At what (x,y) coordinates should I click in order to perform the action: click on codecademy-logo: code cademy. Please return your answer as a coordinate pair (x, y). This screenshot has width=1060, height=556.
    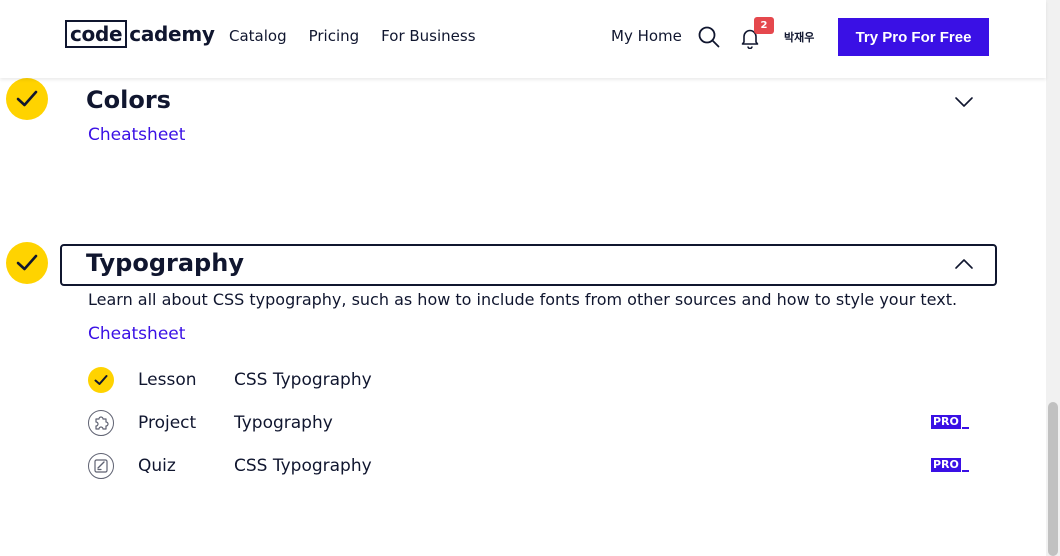
    Looking at the image, I should click on (140, 34).